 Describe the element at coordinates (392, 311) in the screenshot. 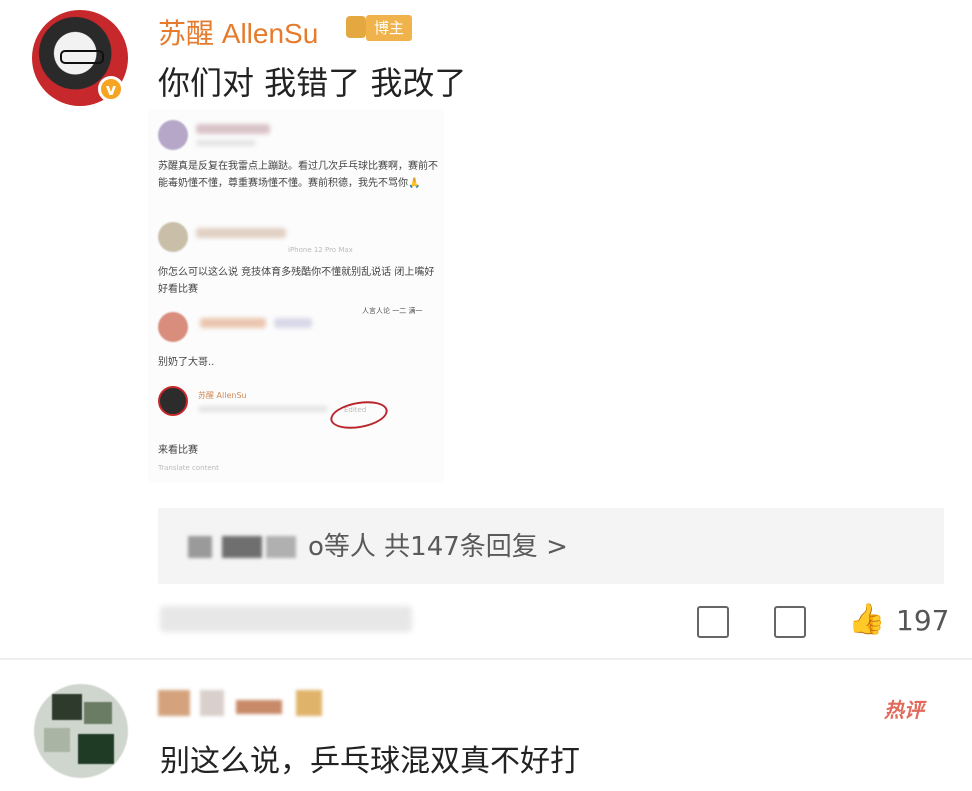

I see `embedded-sticker: 人言人论 一二 满一` at that location.